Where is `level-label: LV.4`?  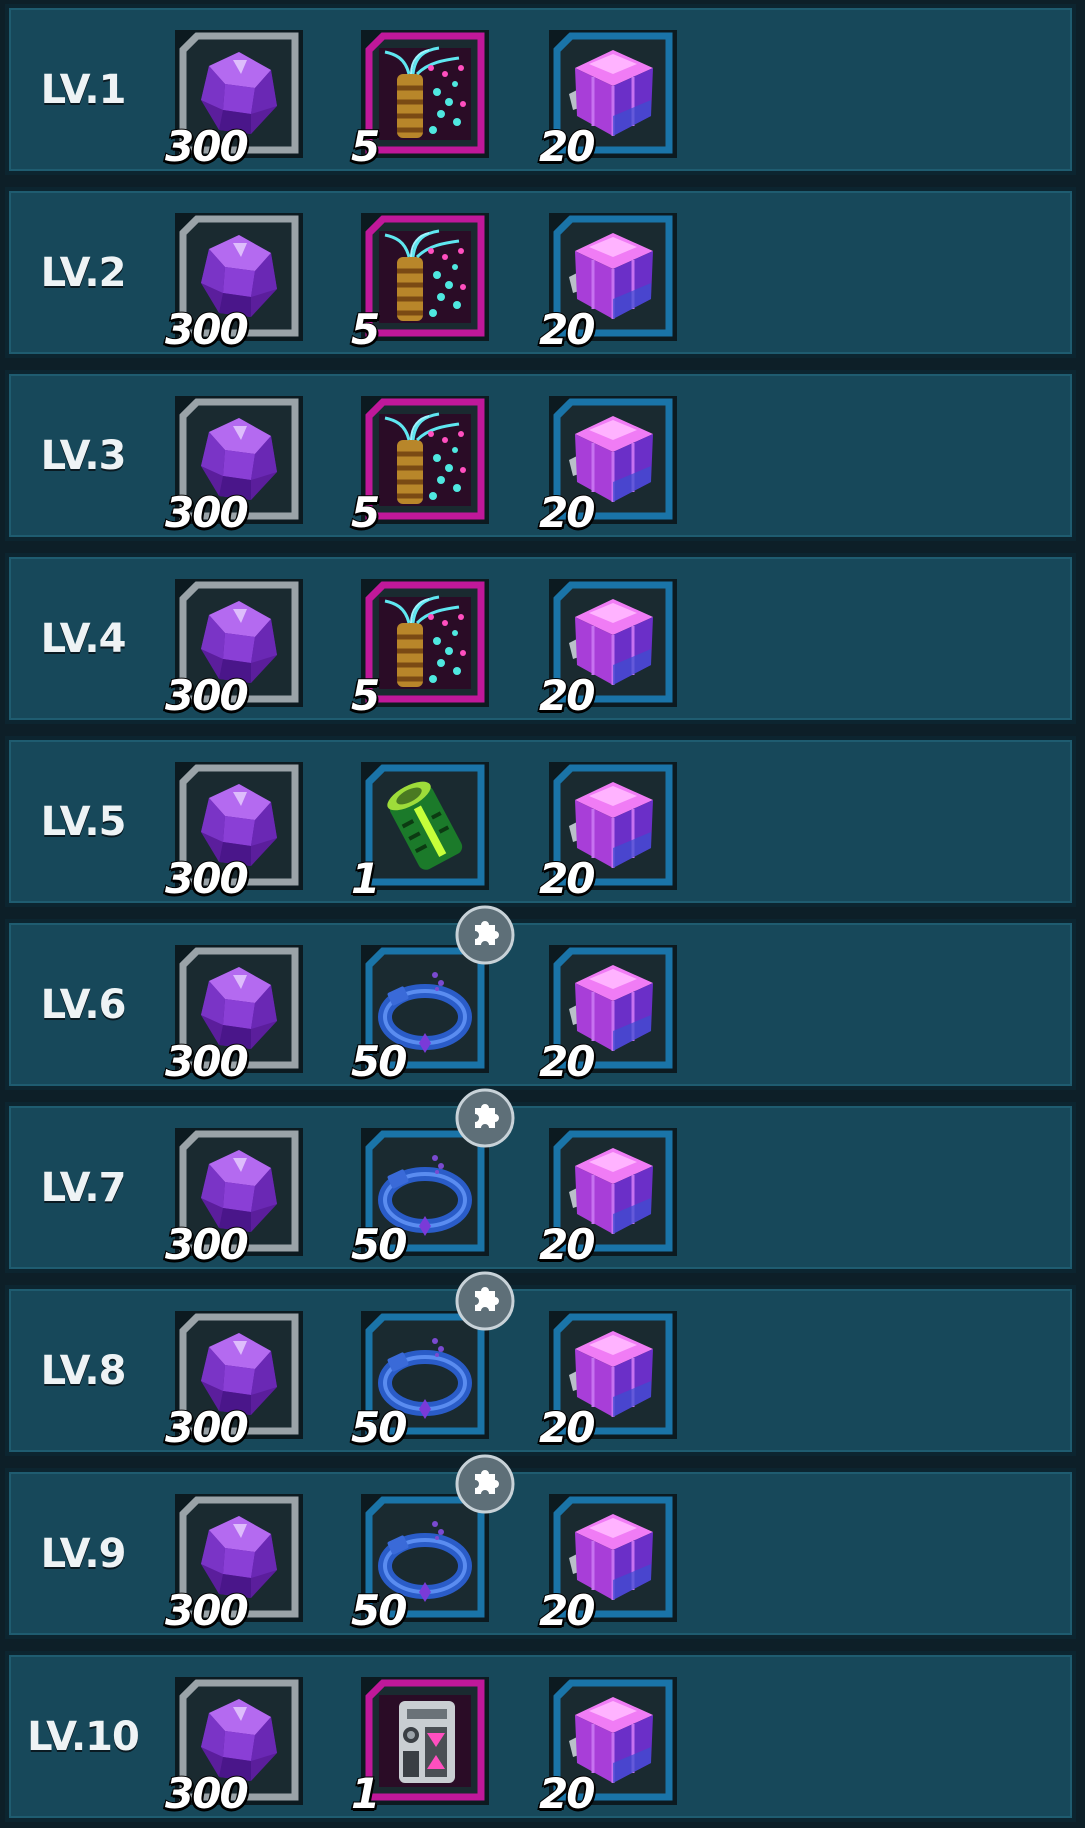
level-label: LV.4 is located at coordinates (83, 638).